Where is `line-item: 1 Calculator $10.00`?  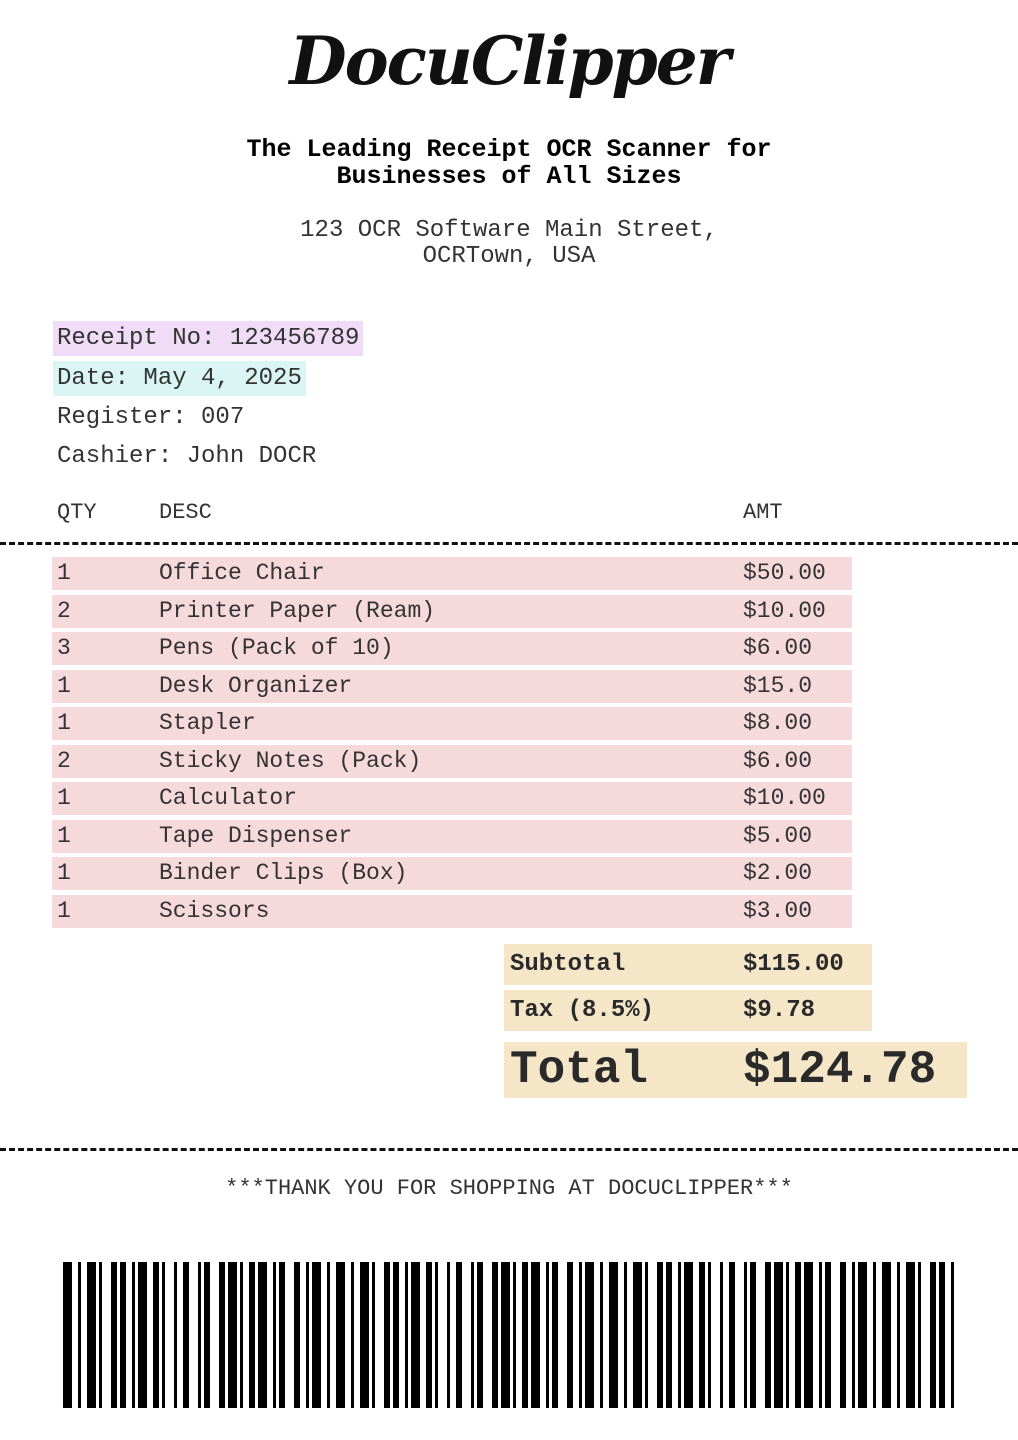
line-item: 1 Calculator $10.00 is located at coordinates (452, 798).